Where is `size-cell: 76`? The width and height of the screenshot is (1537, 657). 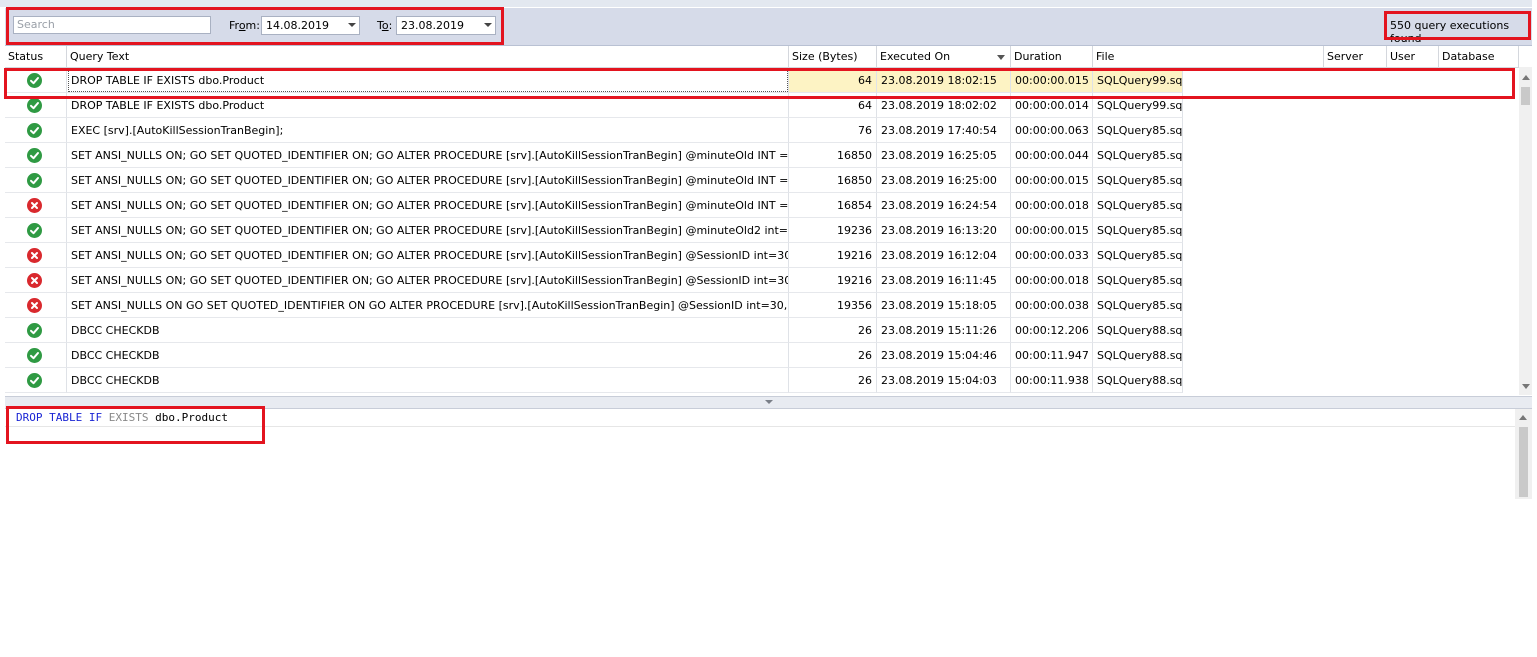
size-cell: 76 is located at coordinates (833, 130).